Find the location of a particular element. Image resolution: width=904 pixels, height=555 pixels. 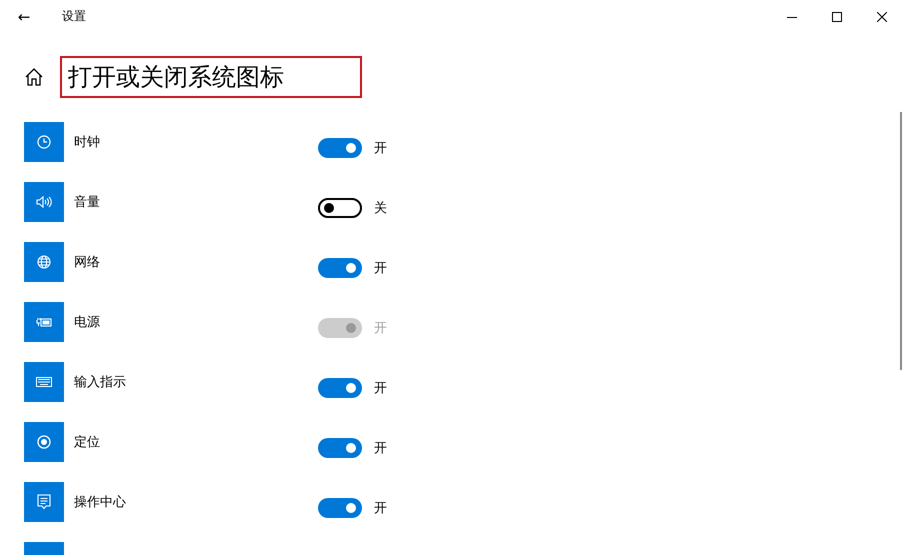

item-label: 时钟 is located at coordinates (87, 142).